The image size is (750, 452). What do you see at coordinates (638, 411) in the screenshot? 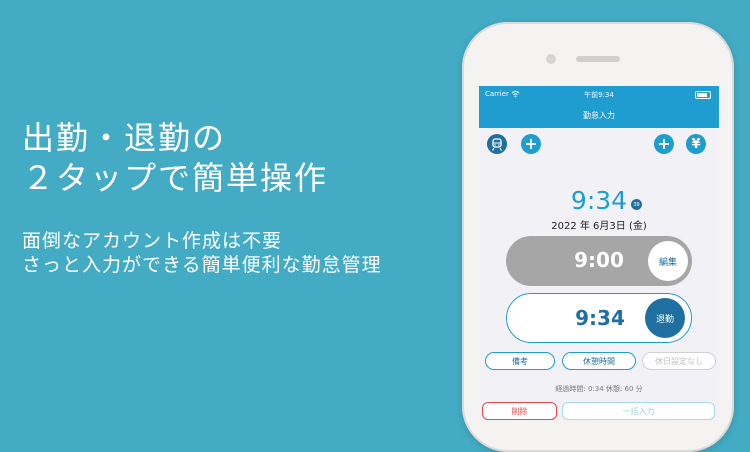
I see `bulk-input-button: 一括入力` at bounding box center [638, 411].